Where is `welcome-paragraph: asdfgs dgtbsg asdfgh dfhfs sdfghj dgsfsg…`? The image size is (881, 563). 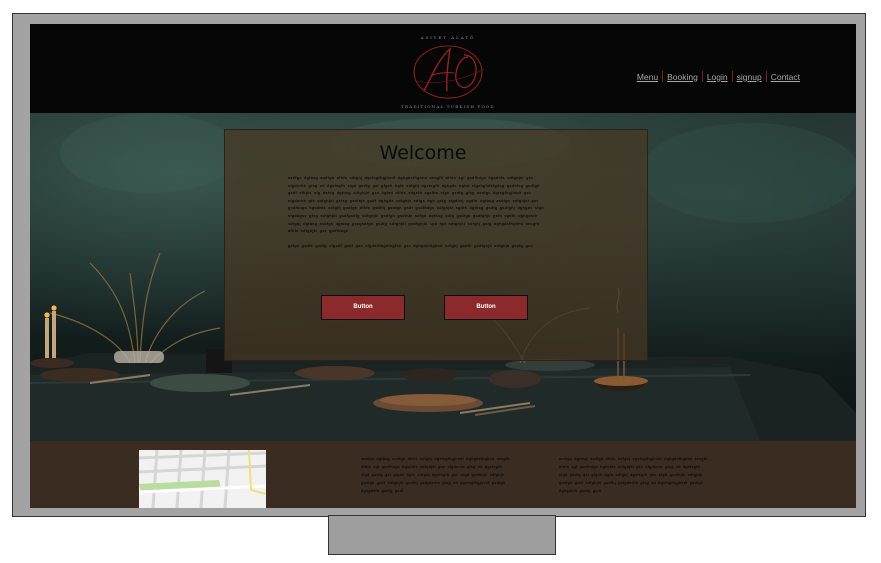 welcome-paragraph: asdfgs dgtbsg asdfgh dfhfs sdfghj dgsfsg… is located at coordinates (416, 205).